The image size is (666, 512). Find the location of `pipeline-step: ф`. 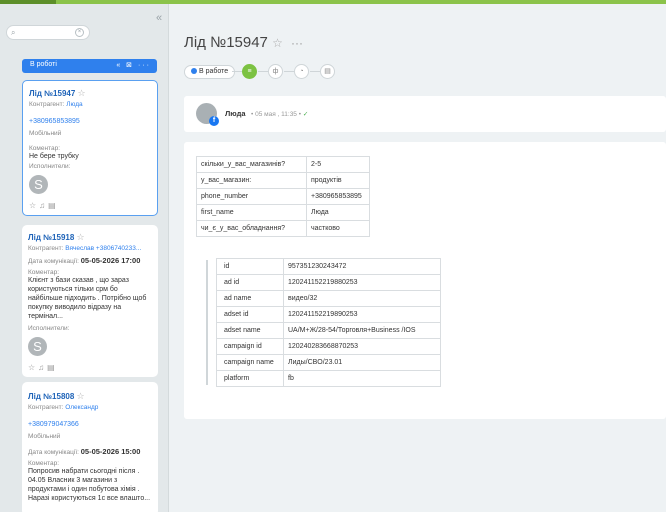

pipeline-step: ф is located at coordinates (275, 71).